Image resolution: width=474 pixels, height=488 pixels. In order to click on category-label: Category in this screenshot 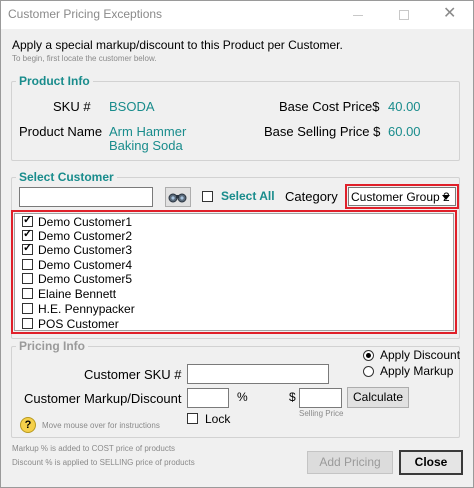, I will do `click(311, 196)`.